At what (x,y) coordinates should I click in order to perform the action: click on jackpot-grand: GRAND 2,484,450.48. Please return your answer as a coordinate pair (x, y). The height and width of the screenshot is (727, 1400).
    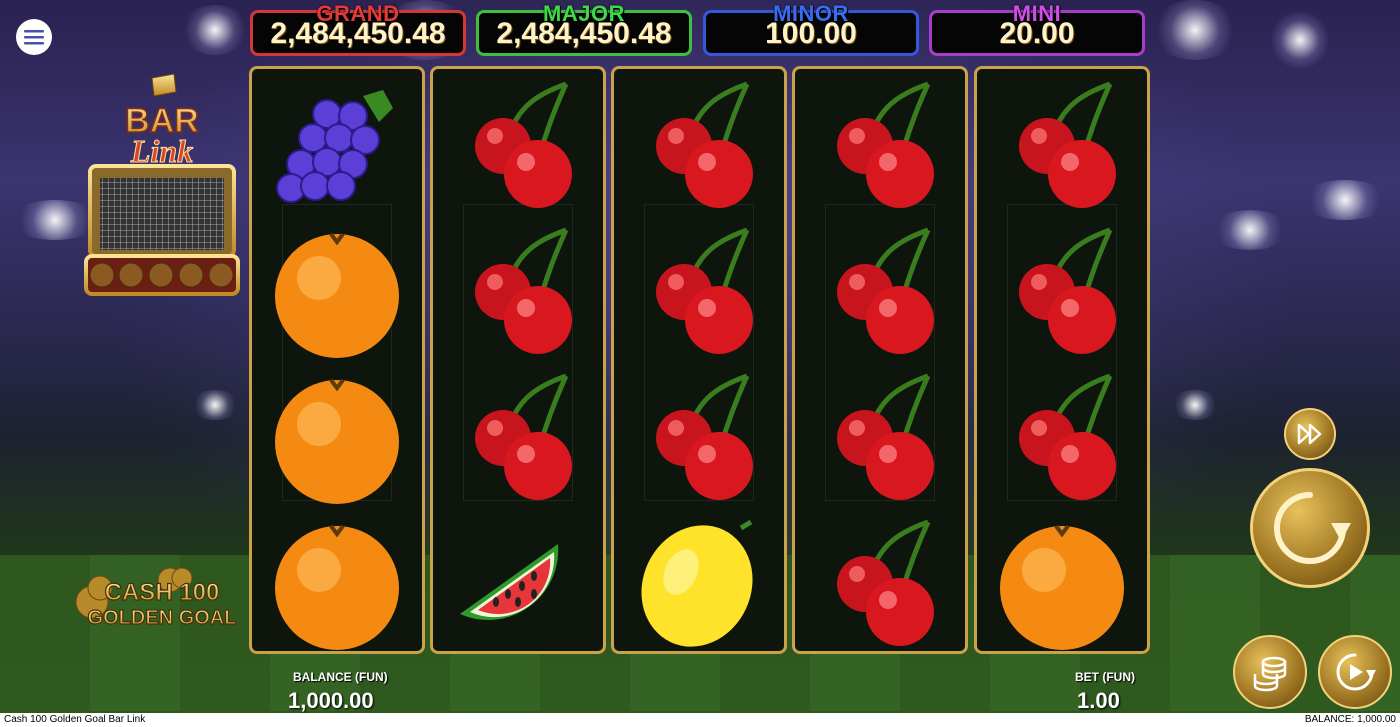
    Looking at the image, I should click on (358, 28).